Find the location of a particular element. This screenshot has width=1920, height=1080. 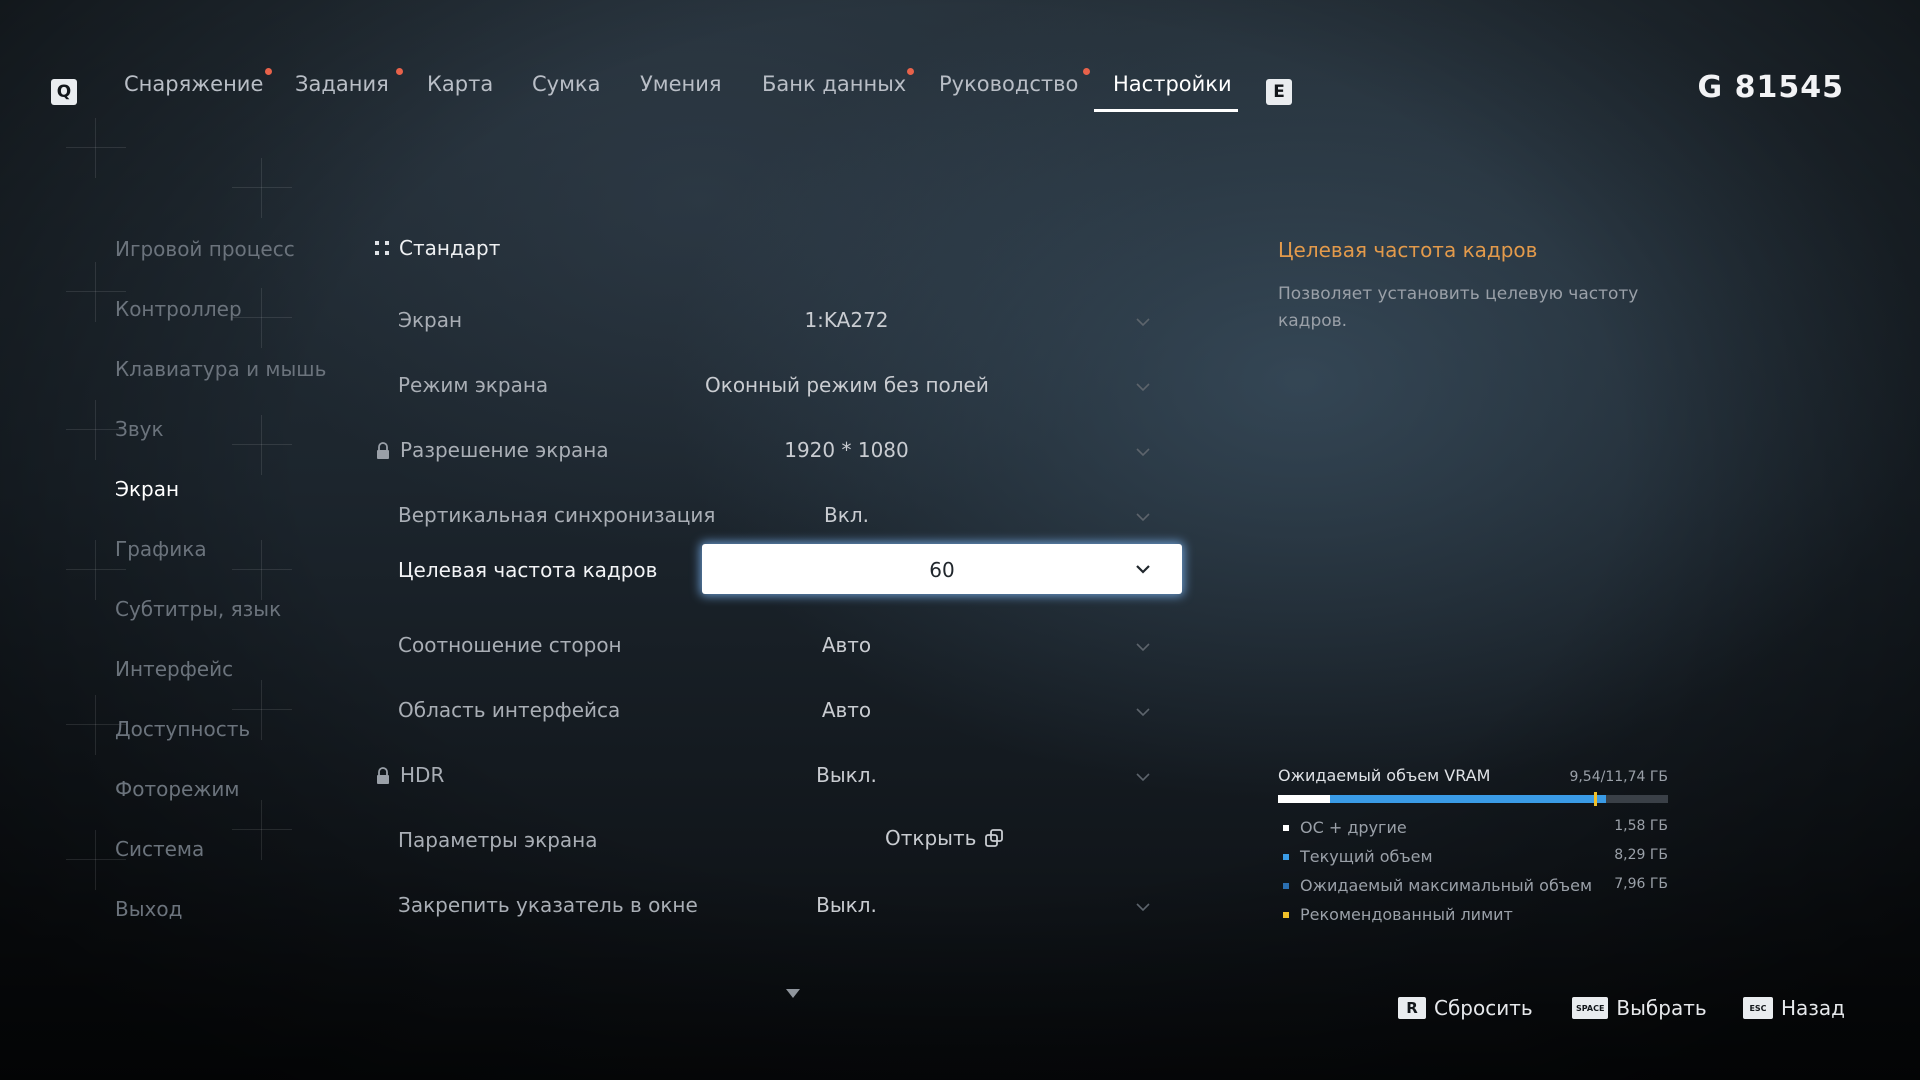

setting-row-ui-area: Область интерфейса Авто is located at coordinates (775, 712).